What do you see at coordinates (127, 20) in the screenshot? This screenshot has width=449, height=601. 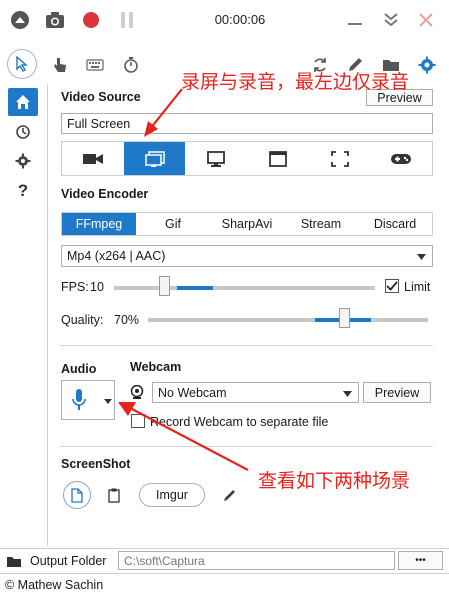 I see `pause-icon` at bounding box center [127, 20].